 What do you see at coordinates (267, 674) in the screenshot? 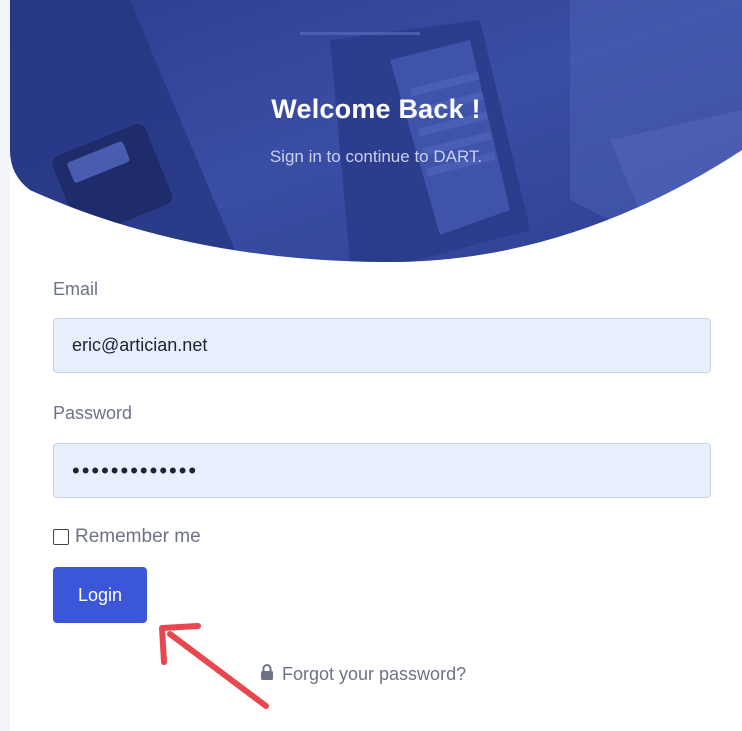
I see `lock-icon` at bounding box center [267, 674].